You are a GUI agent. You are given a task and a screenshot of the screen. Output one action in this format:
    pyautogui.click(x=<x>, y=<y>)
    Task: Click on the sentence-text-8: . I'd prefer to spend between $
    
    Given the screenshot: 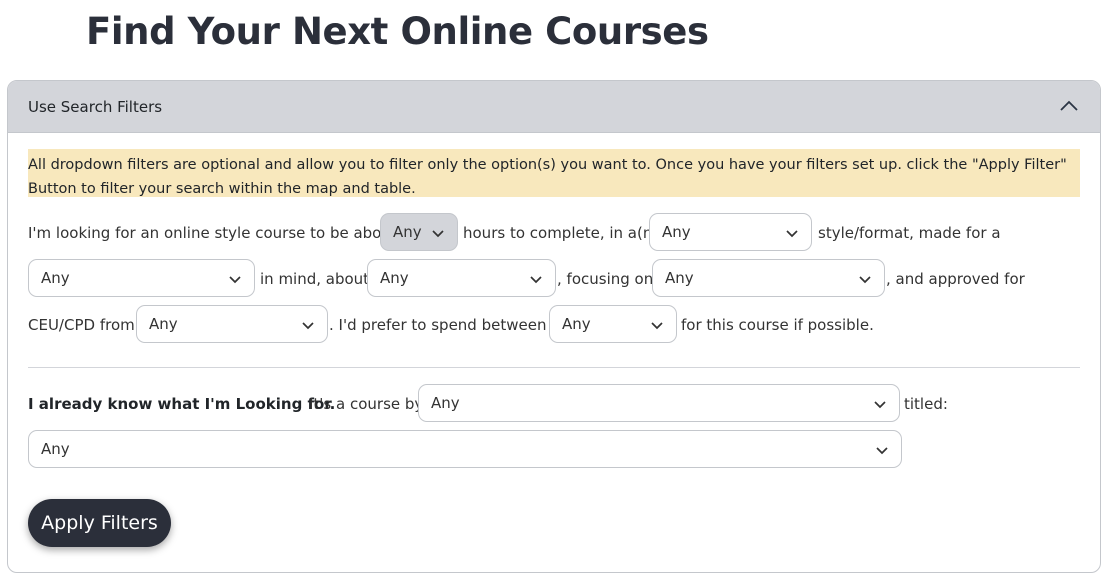 What is the action you would take?
    pyautogui.click(x=445, y=325)
    